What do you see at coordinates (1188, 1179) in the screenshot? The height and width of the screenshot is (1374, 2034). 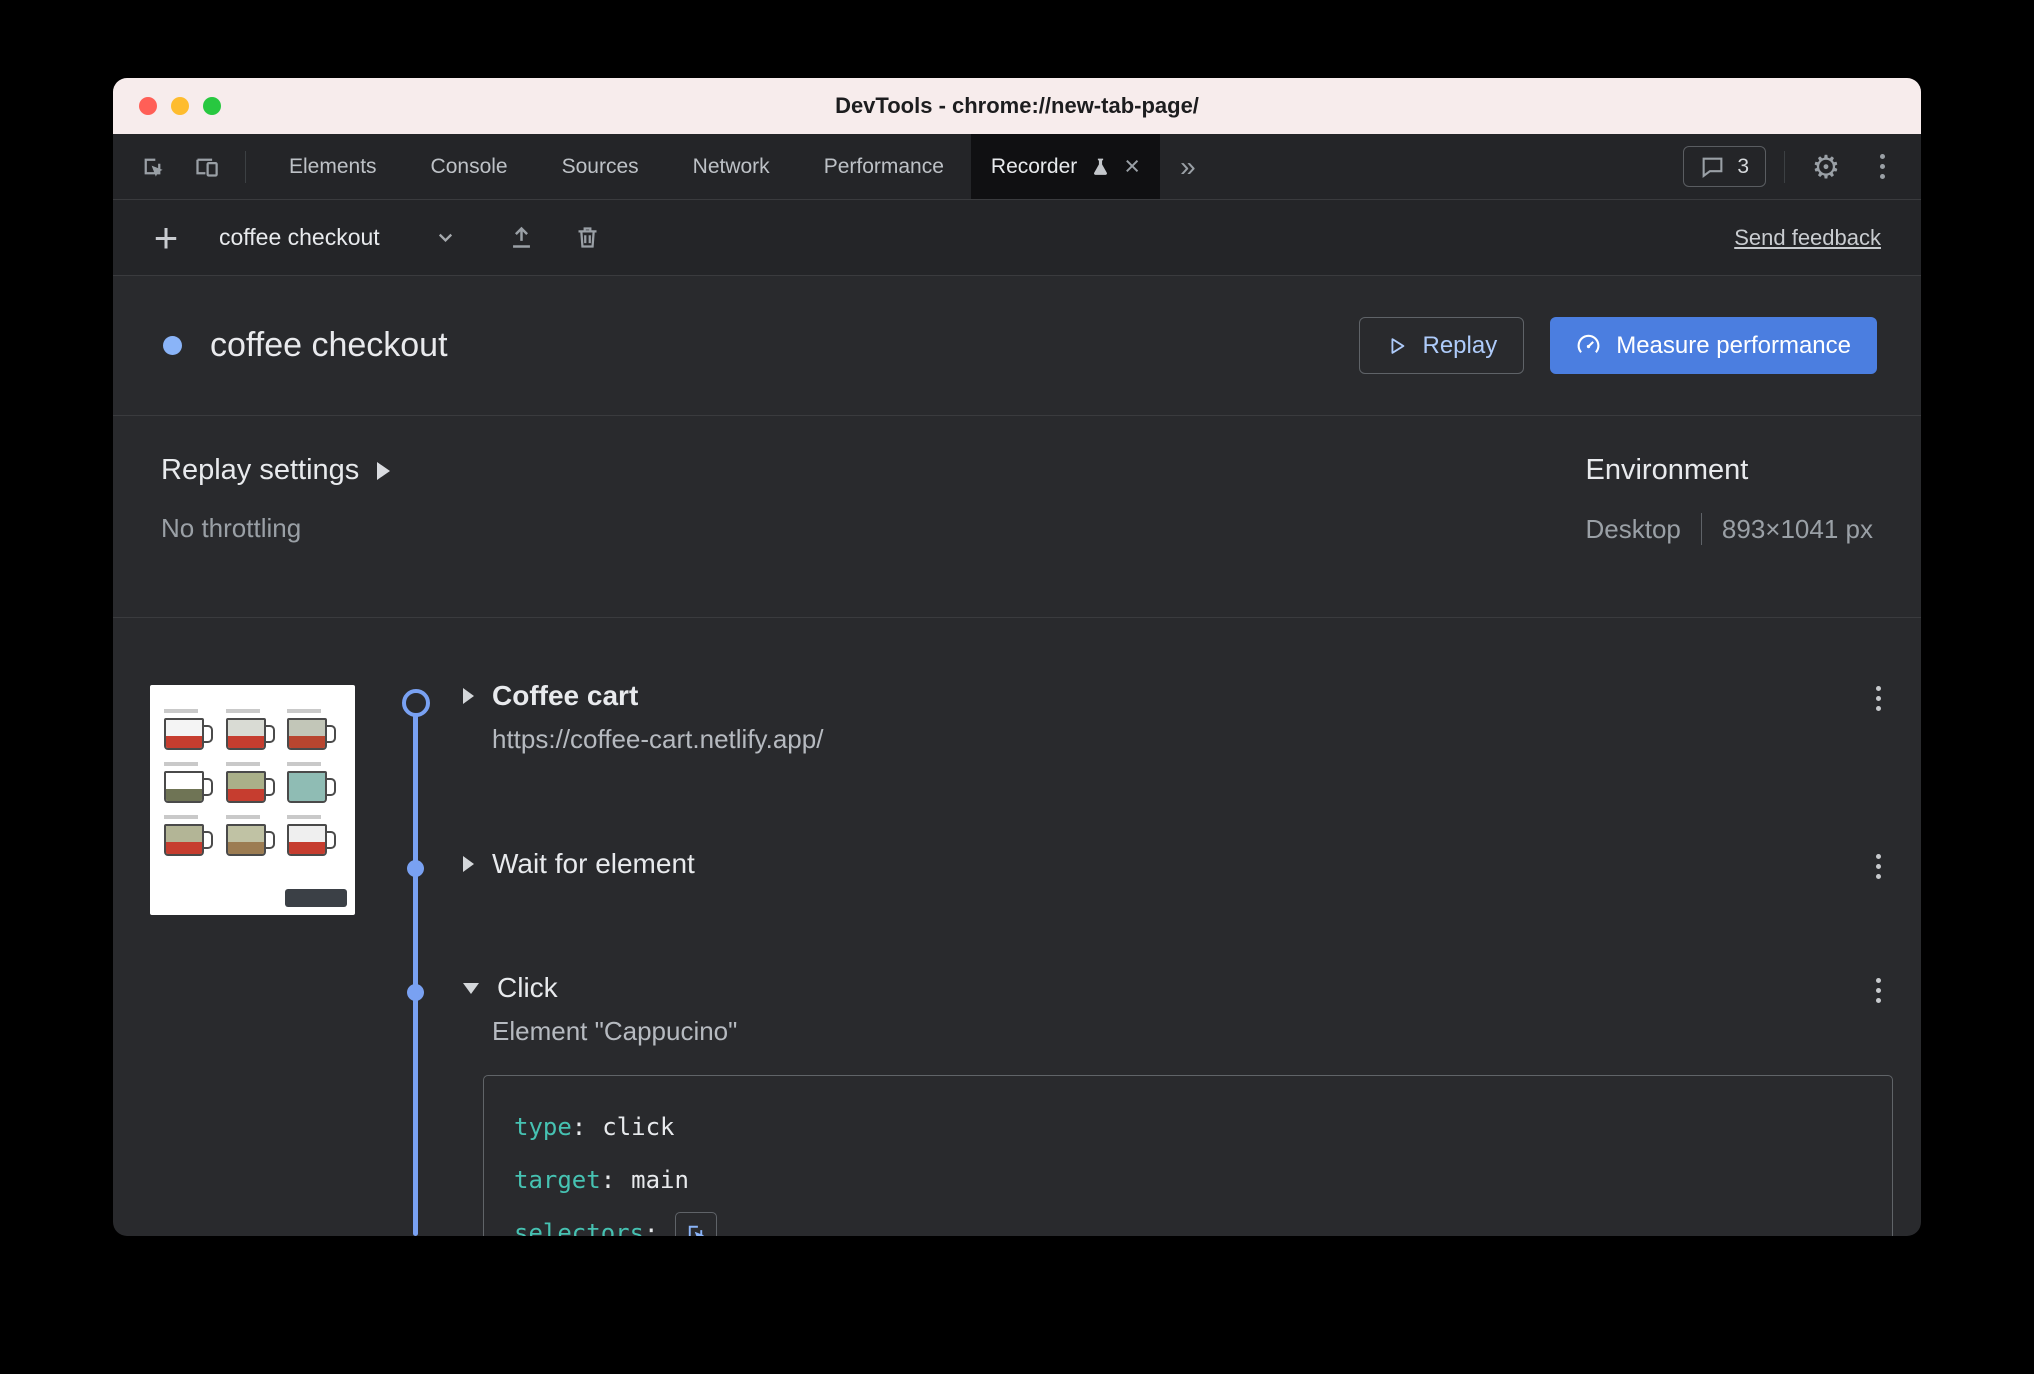 I see `code-line-target: target: main` at bounding box center [1188, 1179].